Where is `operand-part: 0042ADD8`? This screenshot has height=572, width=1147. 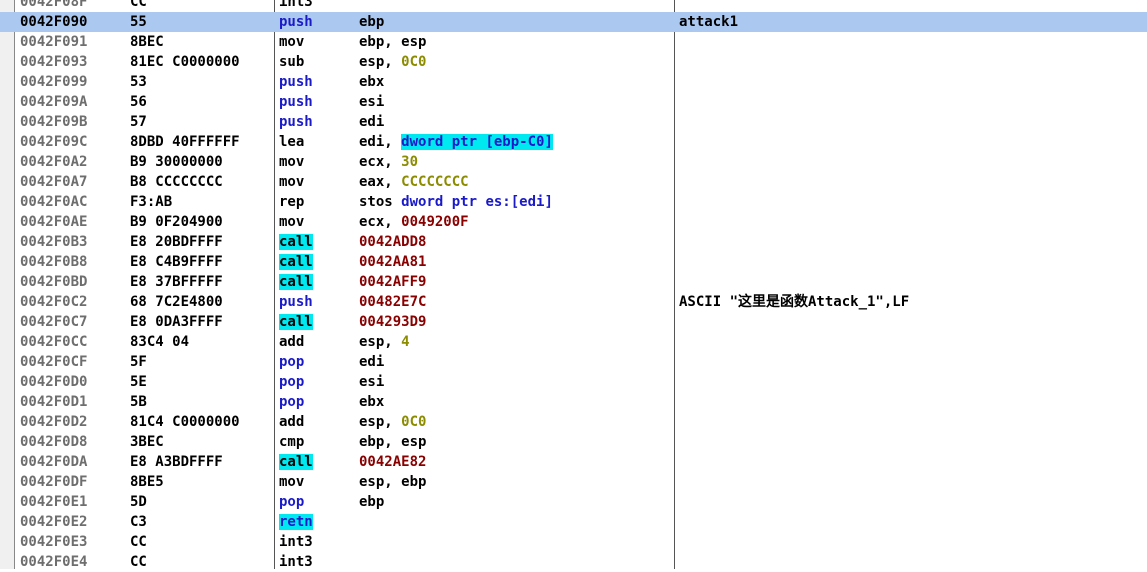 operand-part: 0042ADD8 is located at coordinates (393, 242).